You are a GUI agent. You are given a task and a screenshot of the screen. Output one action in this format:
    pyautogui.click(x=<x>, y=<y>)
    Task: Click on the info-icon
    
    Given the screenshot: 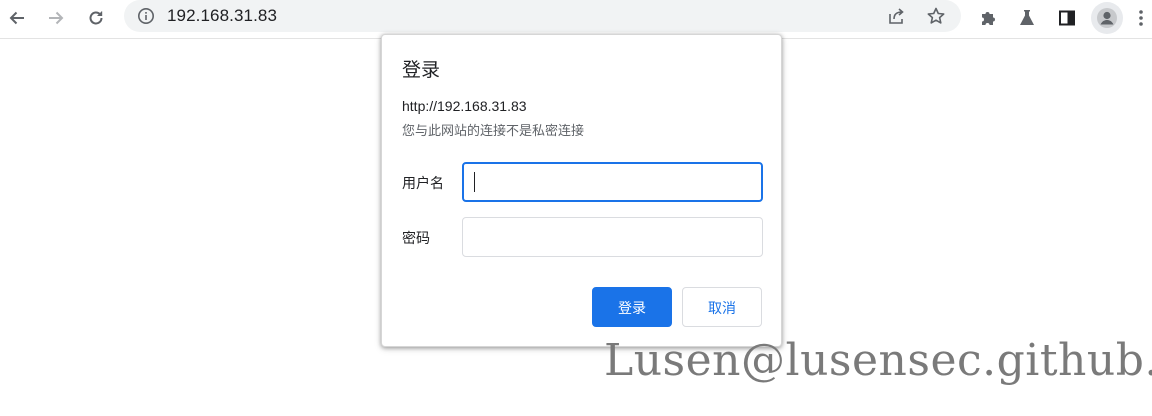 What is the action you would take?
    pyautogui.click(x=146, y=16)
    